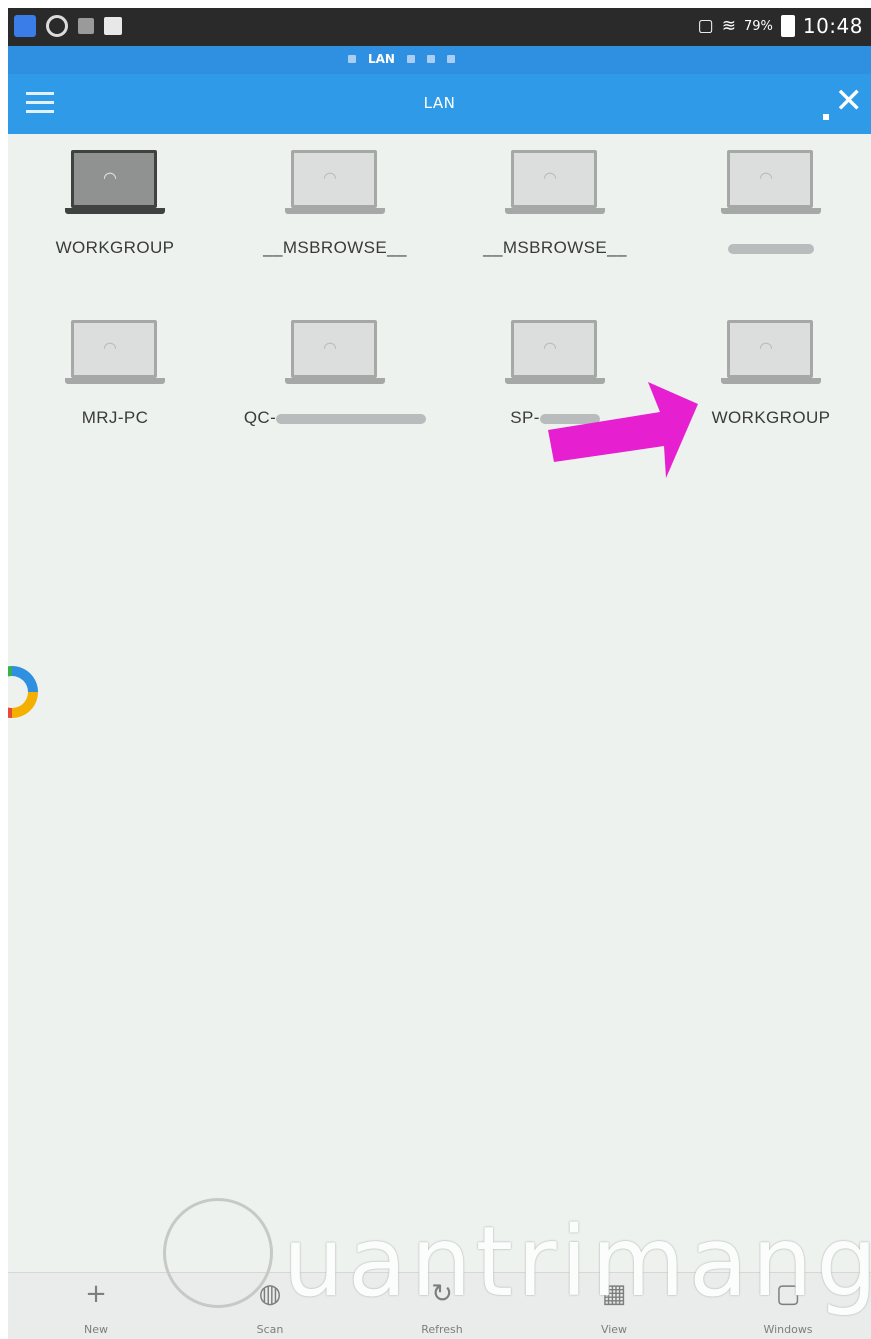 Image resolution: width=871 pixels, height=1339 pixels. What do you see at coordinates (728, 26) in the screenshot?
I see `wifi-signal-icon: ≋` at bounding box center [728, 26].